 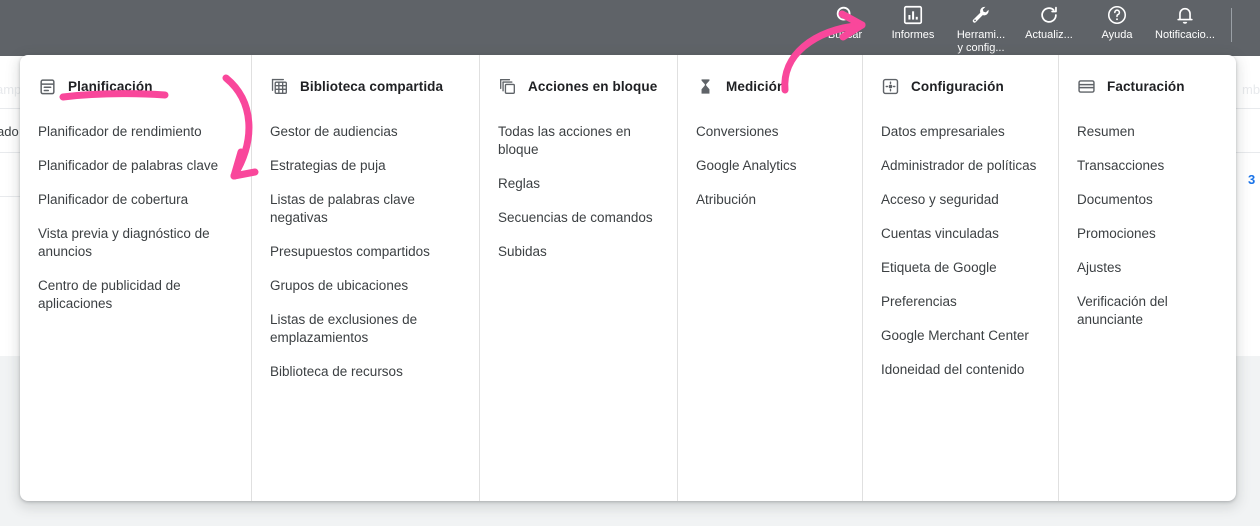 What do you see at coordinates (960, 234) in the screenshot?
I see `menu-item-cuentas-vinculadas: Cuentas vinculadas` at bounding box center [960, 234].